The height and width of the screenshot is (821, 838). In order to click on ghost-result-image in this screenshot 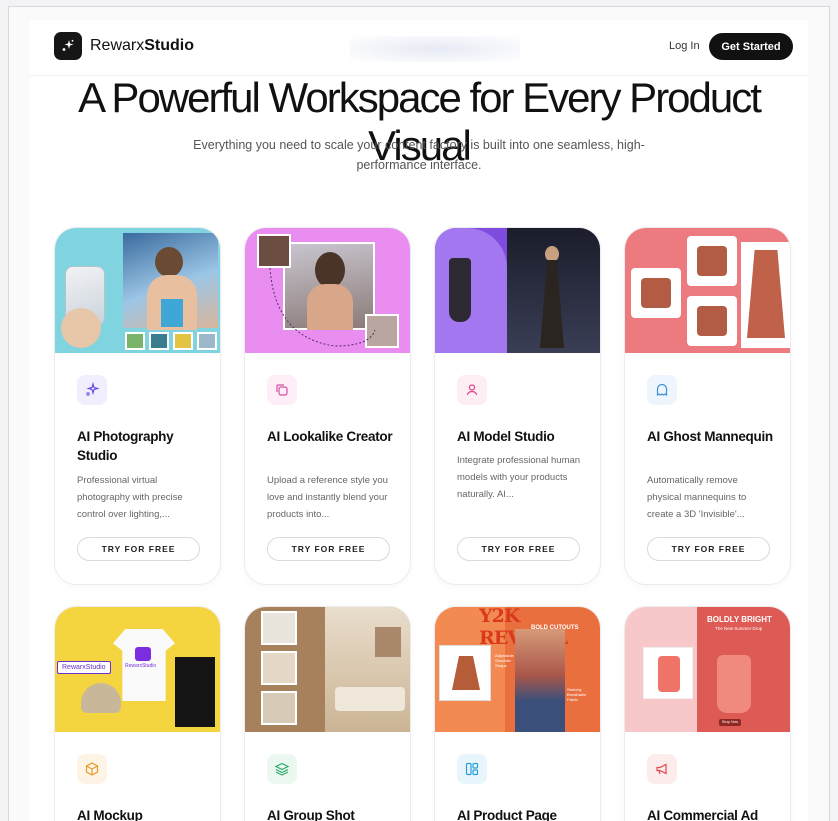, I will do `click(765, 295)`.